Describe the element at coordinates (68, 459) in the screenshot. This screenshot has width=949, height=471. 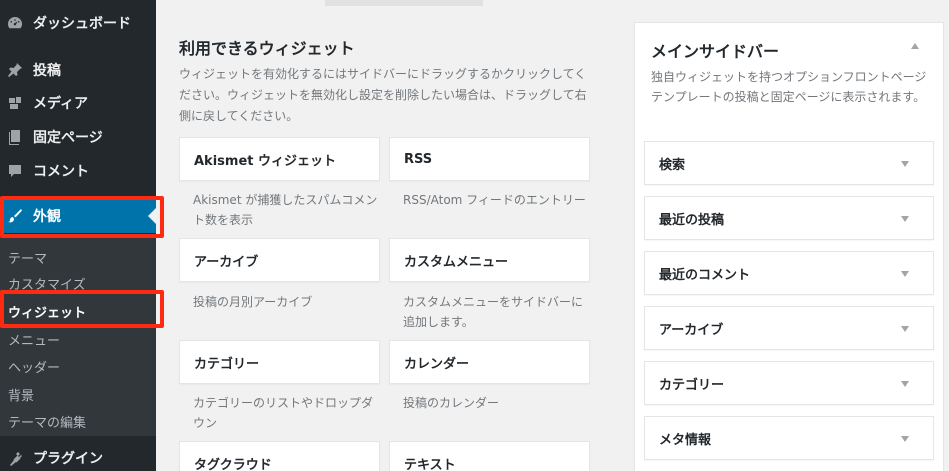
I see `menu-label: プラグイン` at that location.